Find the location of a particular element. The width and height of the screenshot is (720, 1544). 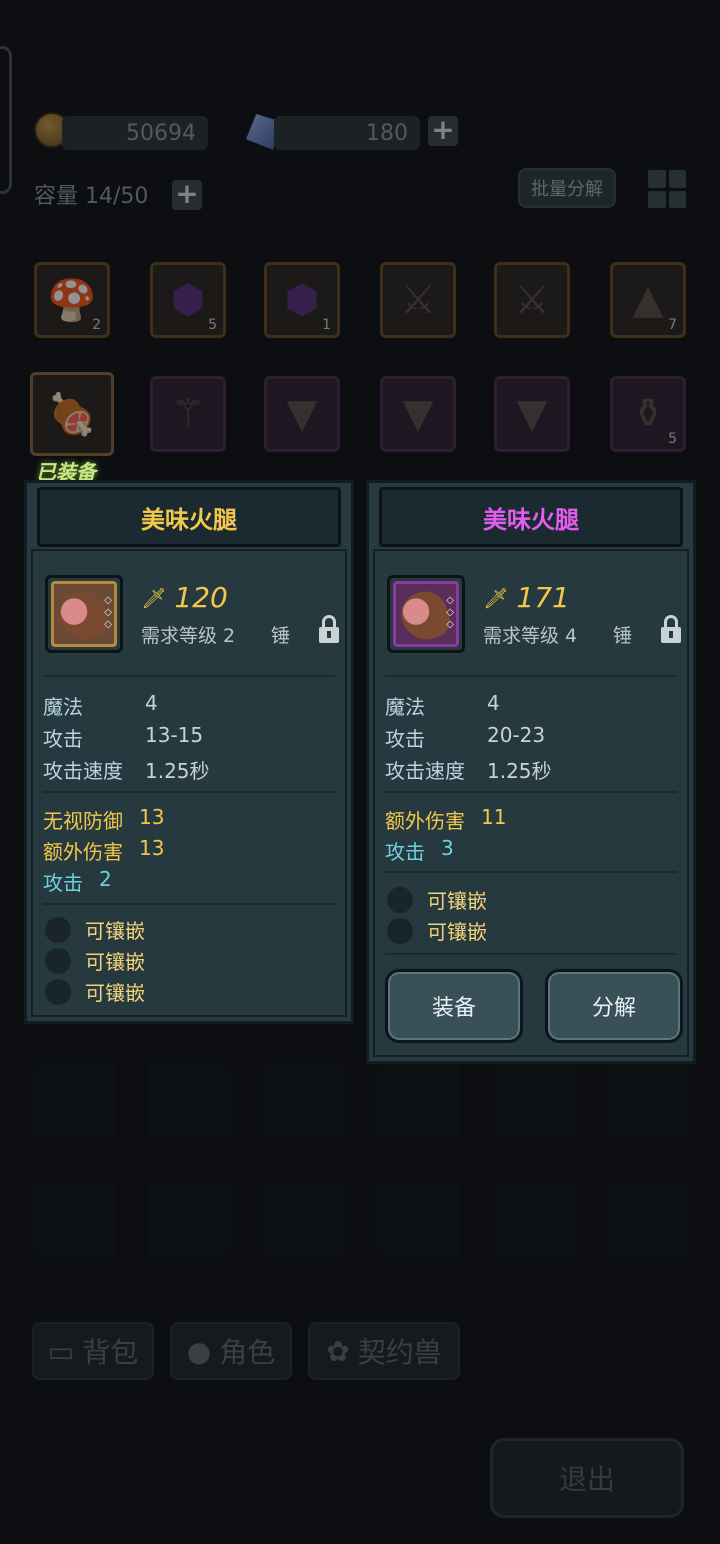

bag-icon: ▭ is located at coordinates (61, 1351).